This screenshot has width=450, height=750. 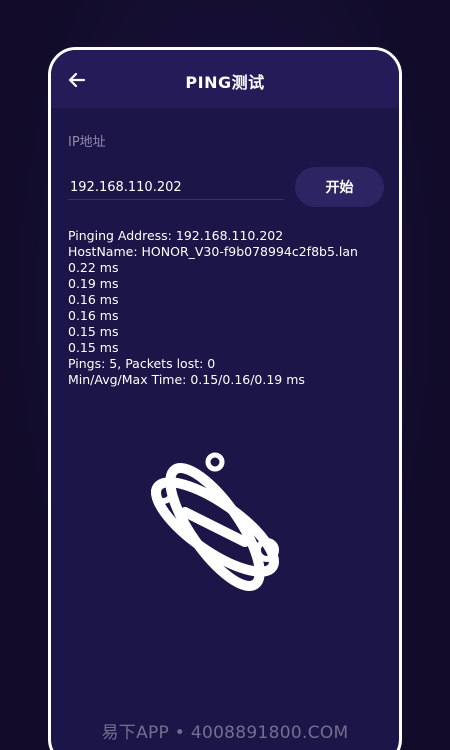 What do you see at coordinates (87, 142) in the screenshot?
I see `ip-address-label: IP地址` at bounding box center [87, 142].